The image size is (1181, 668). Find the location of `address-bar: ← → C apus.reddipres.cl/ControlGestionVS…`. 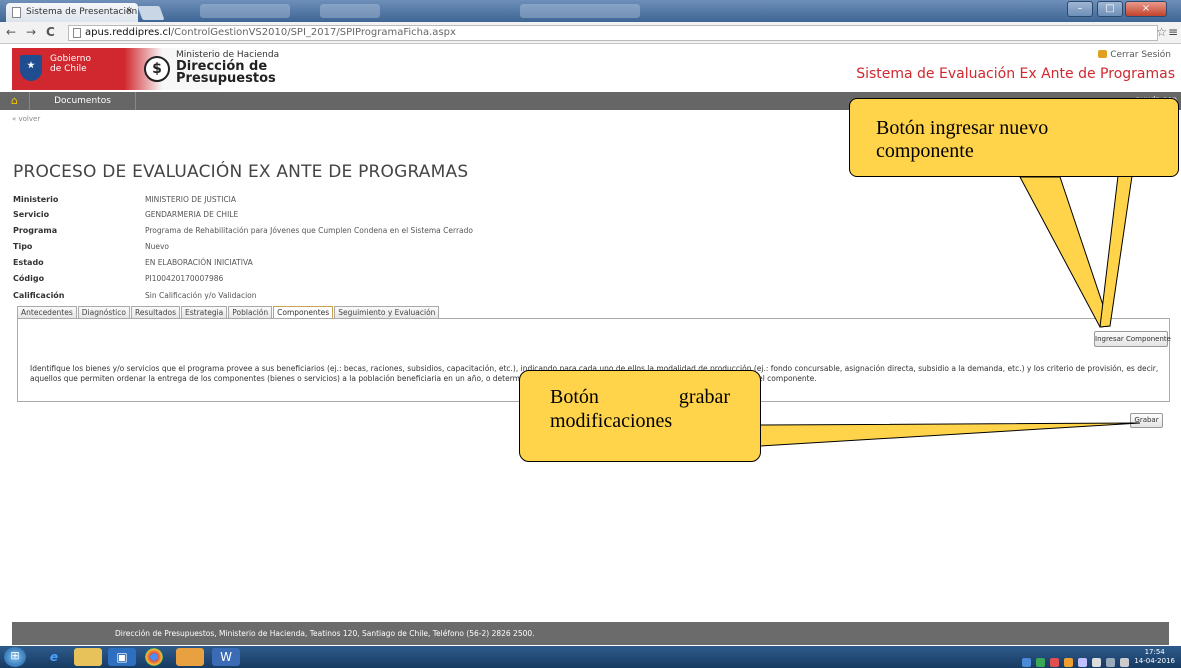

address-bar: ← → C apus.reddipres.cl/ControlGestionVS… is located at coordinates (590, 33).